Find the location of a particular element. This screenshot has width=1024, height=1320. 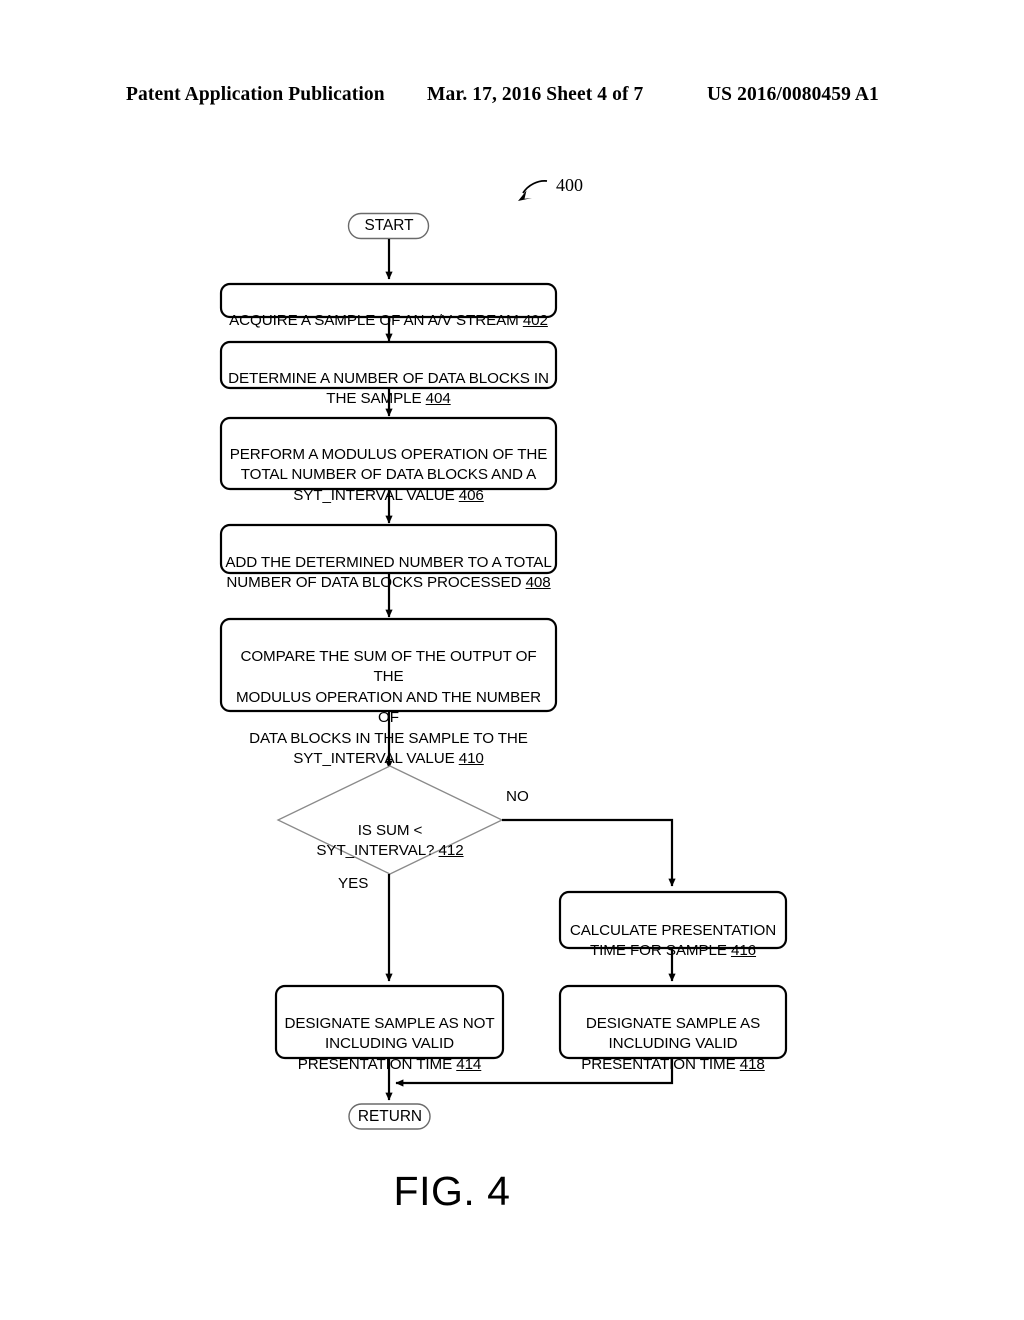

step-404-ref: 404 is located at coordinates (438, 398).